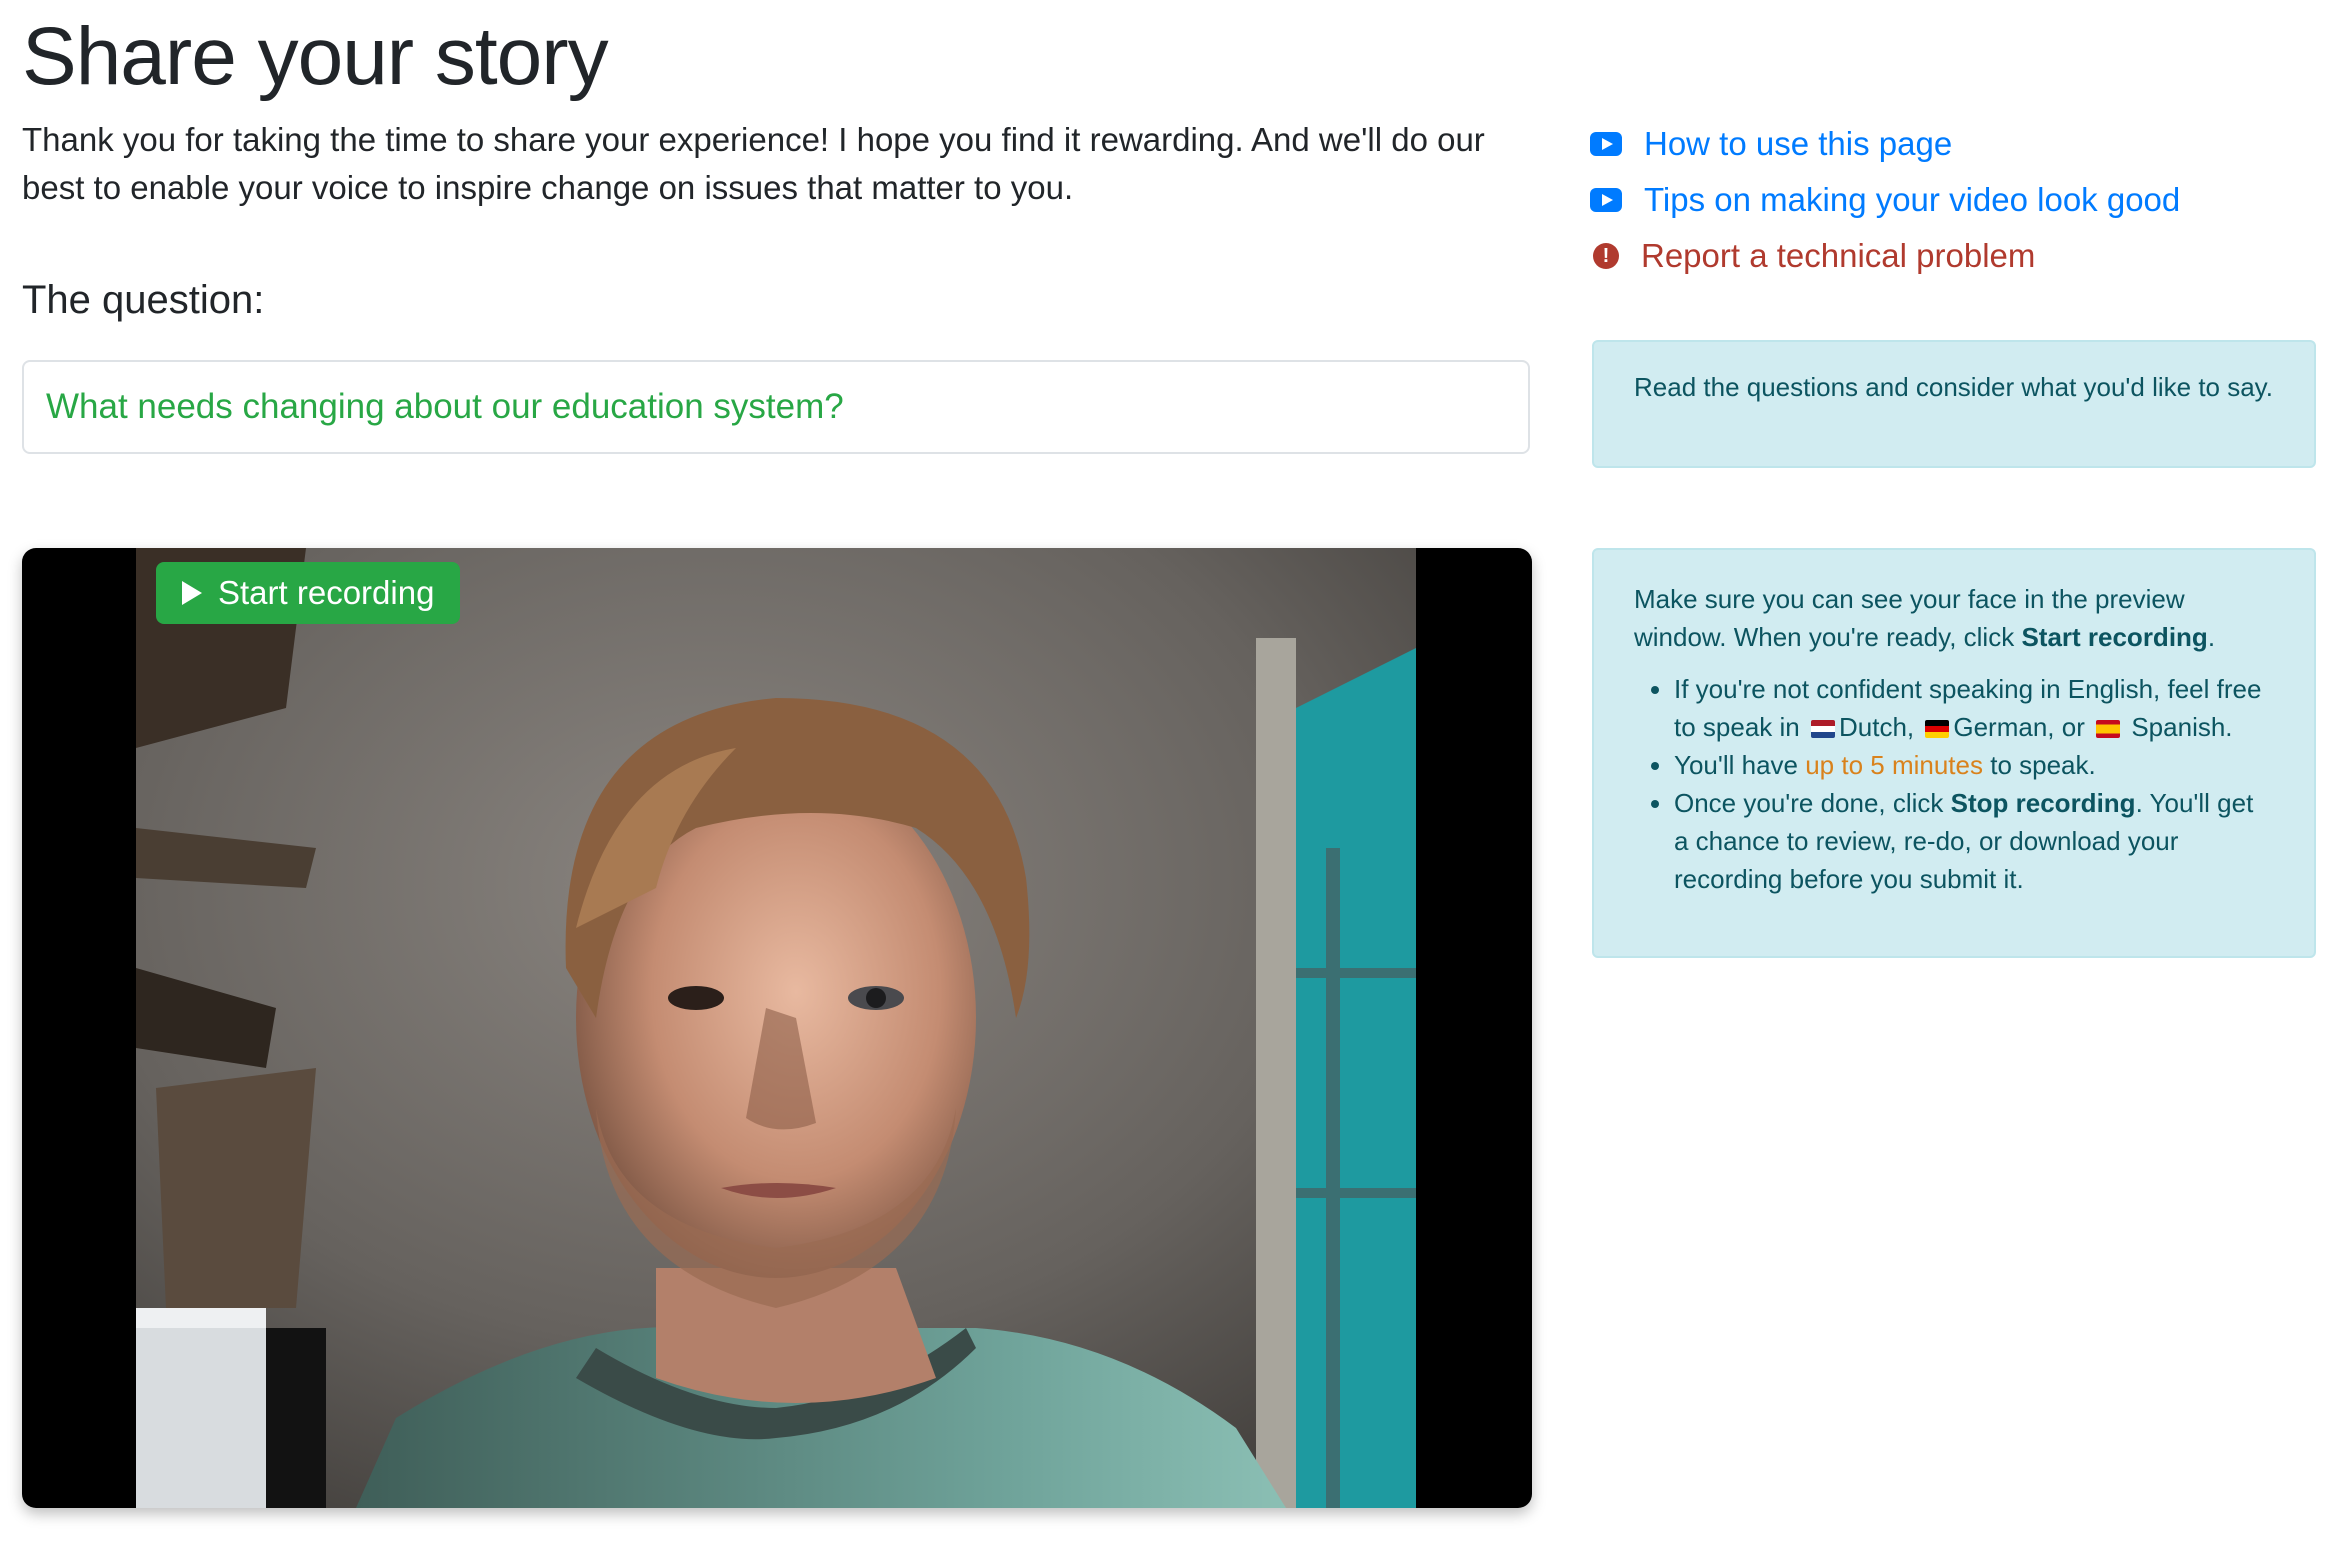  What do you see at coordinates (143, 300) in the screenshot?
I see `question-heading: The question:` at bounding box center [143, 300].